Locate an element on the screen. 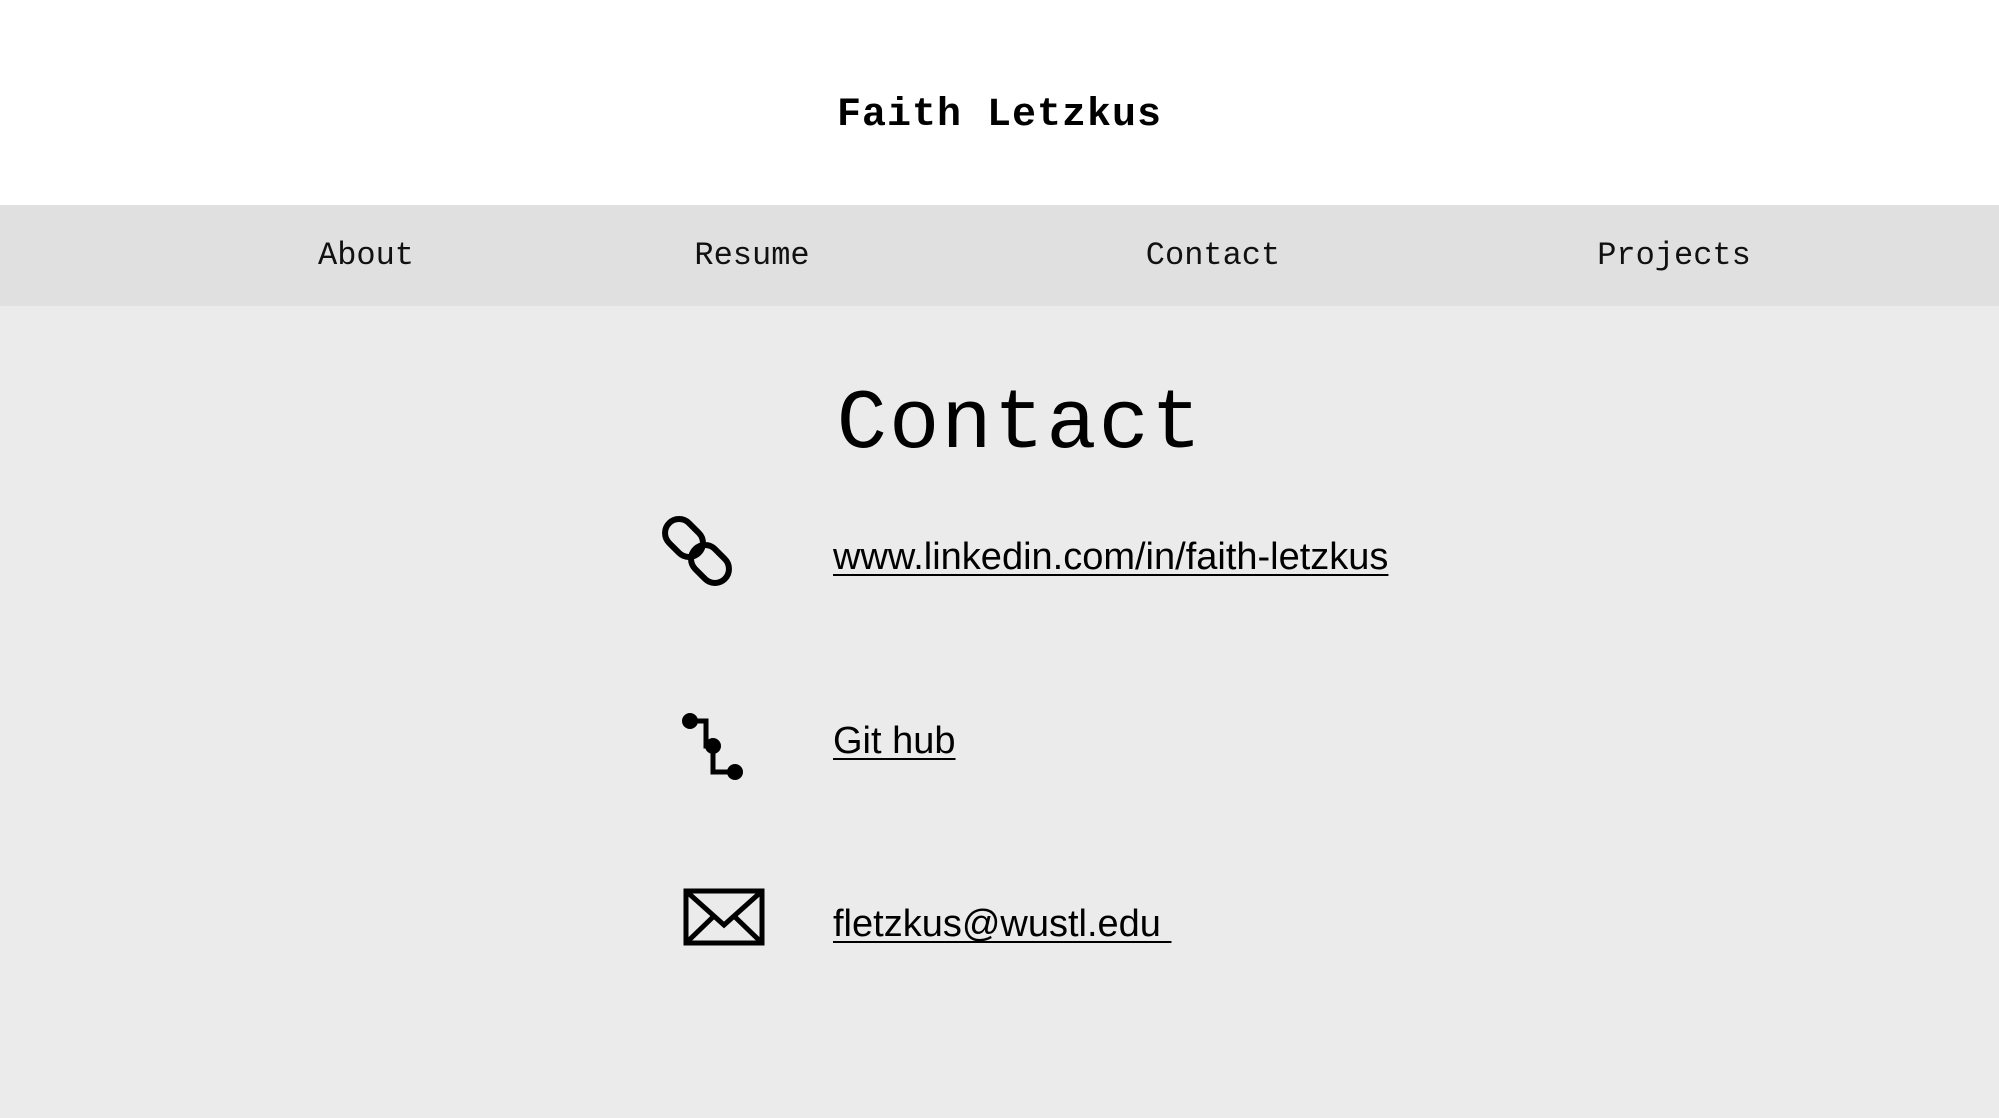 The height and width of the screenshot is (1118, 1999). contact-row-linkedin: www.linkedin.com/in/faith-letzkus is located at coordinates (999, 559).